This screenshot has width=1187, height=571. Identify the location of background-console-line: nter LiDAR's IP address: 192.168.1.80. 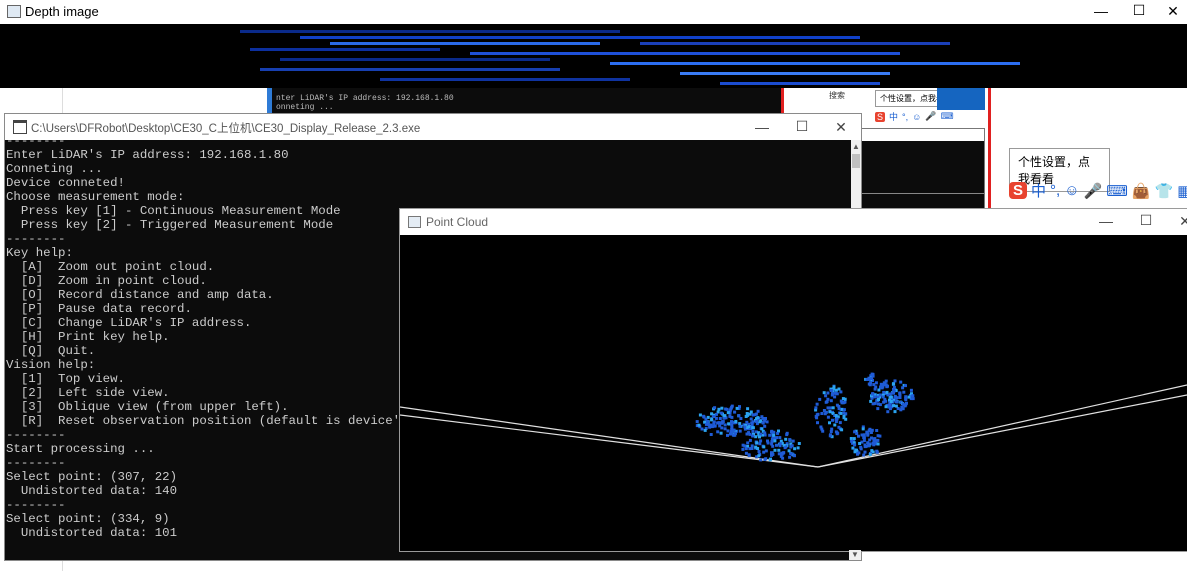
(365, 98).